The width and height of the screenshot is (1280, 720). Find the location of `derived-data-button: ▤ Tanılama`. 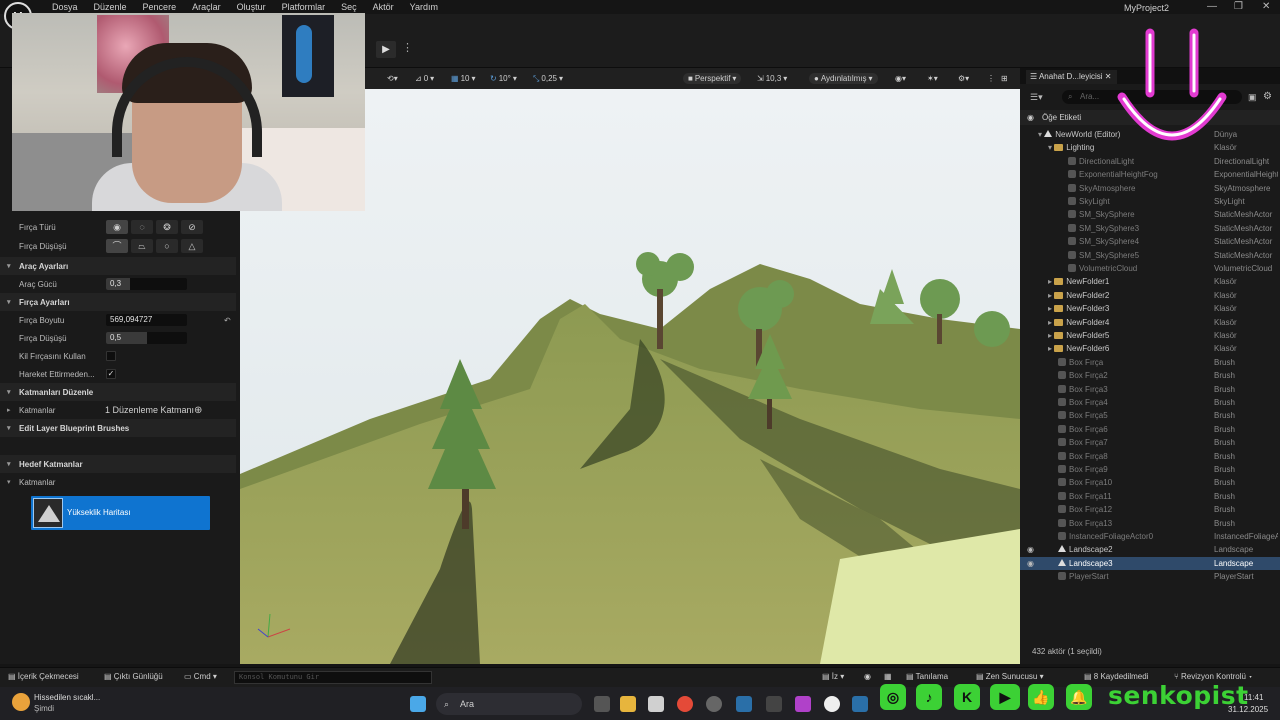

derived-data-button: ▤ Tanılama is located at coordinates (927, 676).